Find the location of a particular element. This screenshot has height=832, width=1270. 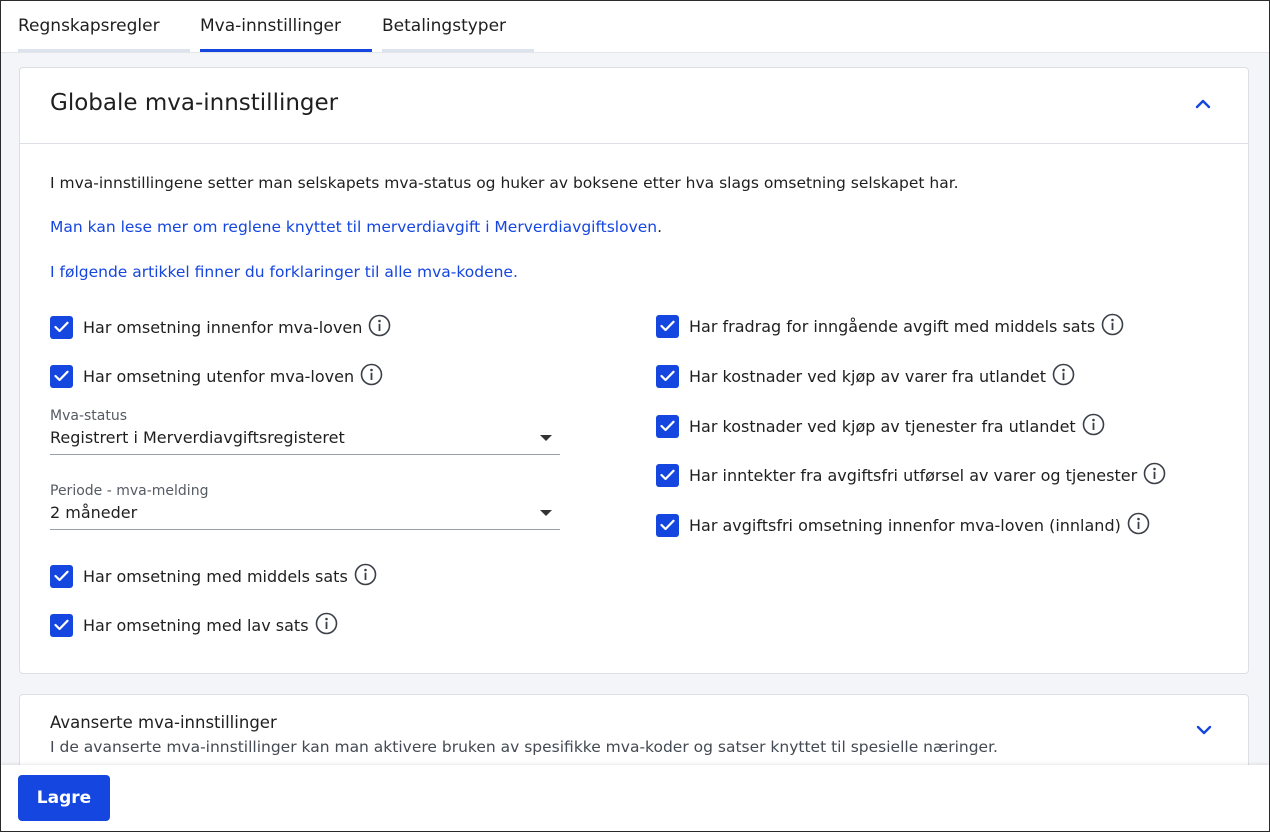

chevron-up-icon is located at coordinates (1203, 104).